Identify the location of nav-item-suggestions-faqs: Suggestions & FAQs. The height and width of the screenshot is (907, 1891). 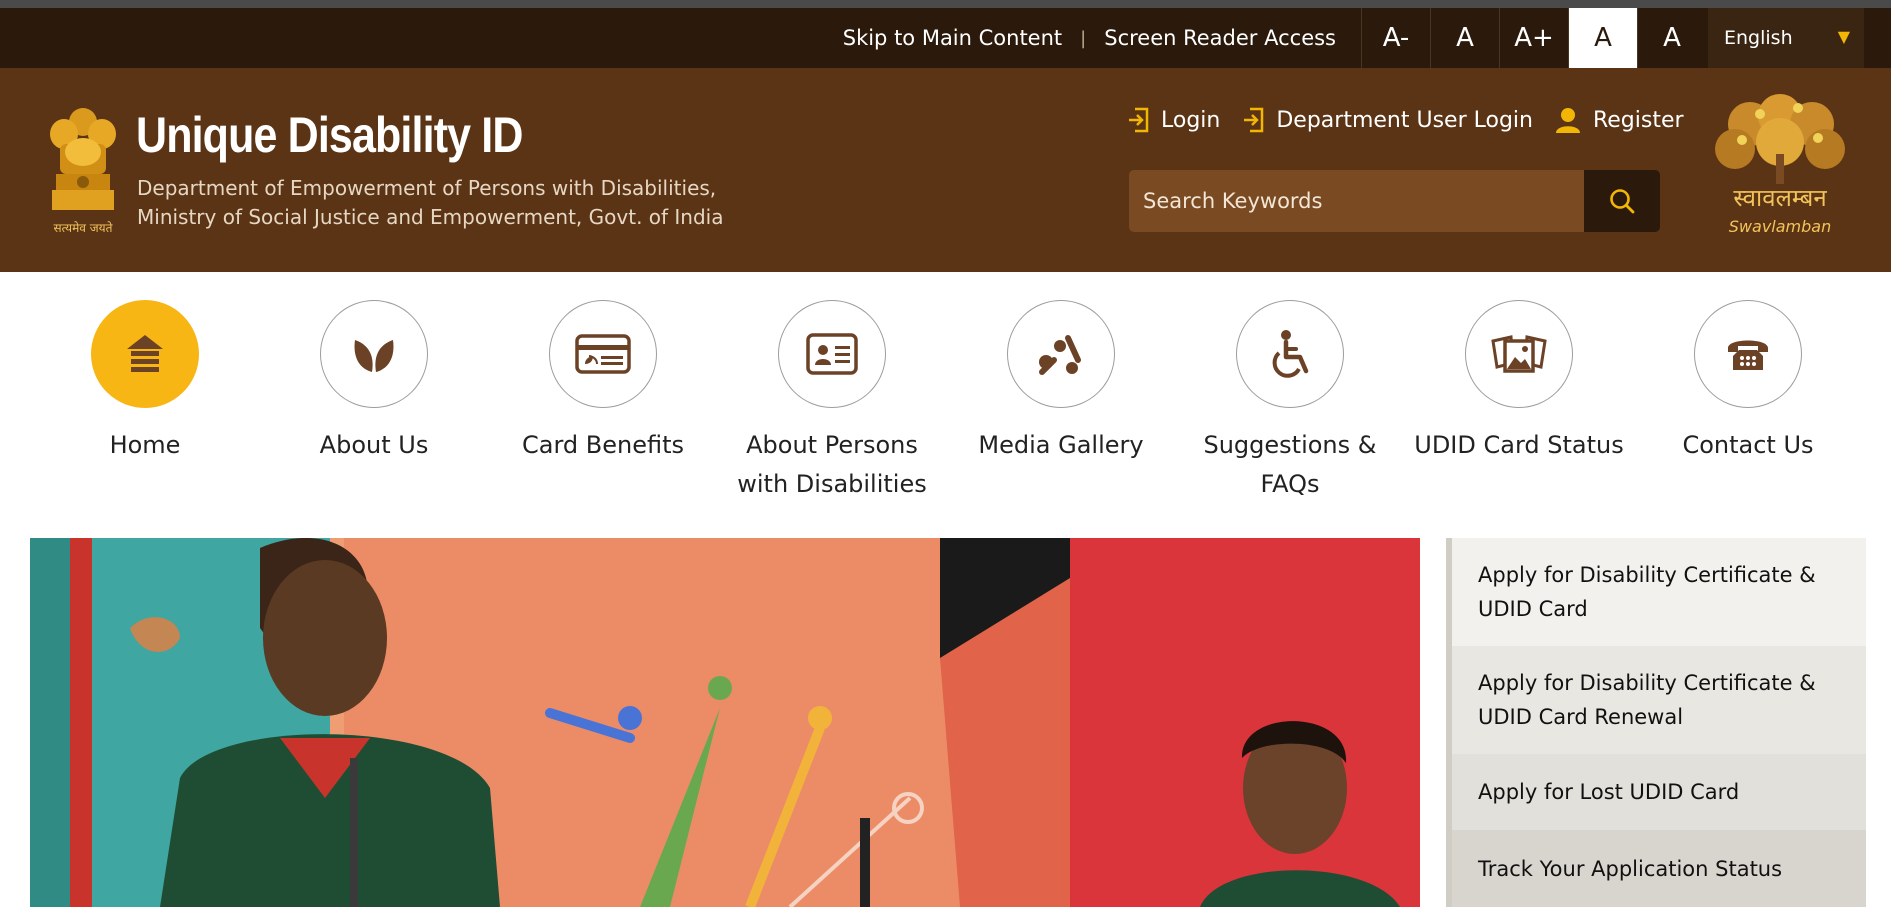
(1290, 402).